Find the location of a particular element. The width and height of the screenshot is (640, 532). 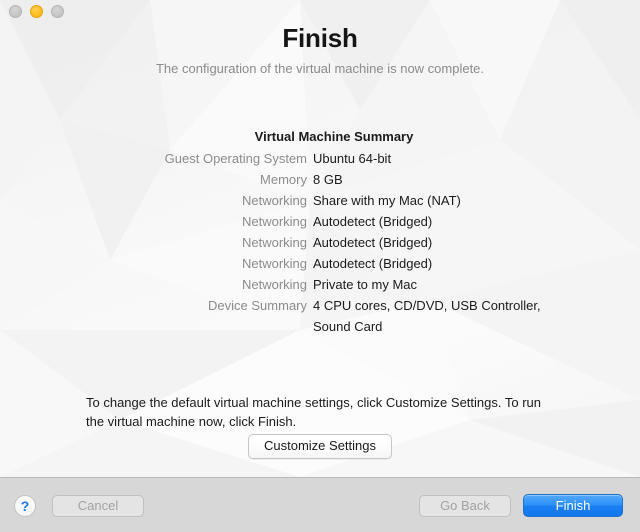

summary-row-label: Device Summary is located at coordinates (257, 305).